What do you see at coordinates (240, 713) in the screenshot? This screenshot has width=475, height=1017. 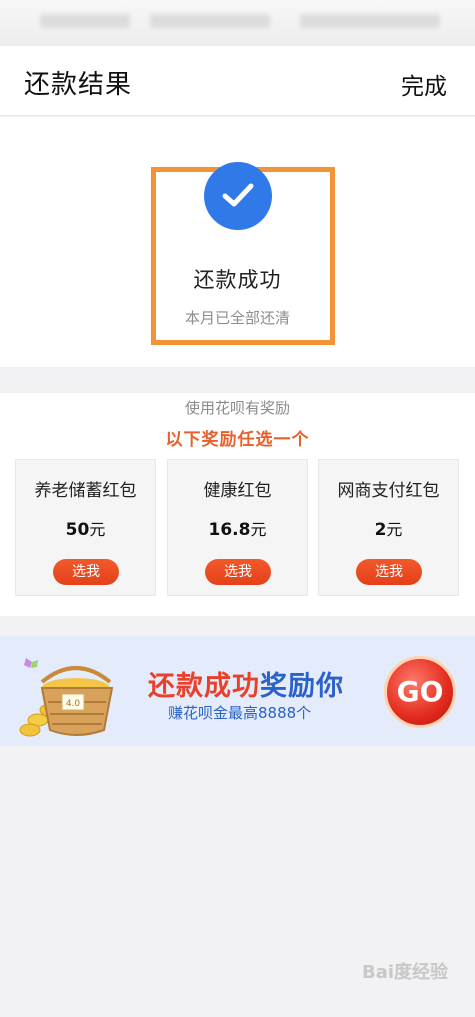 I see `banner-subline: 赚花呗金最高8888个` at bounding box center [240, 713].